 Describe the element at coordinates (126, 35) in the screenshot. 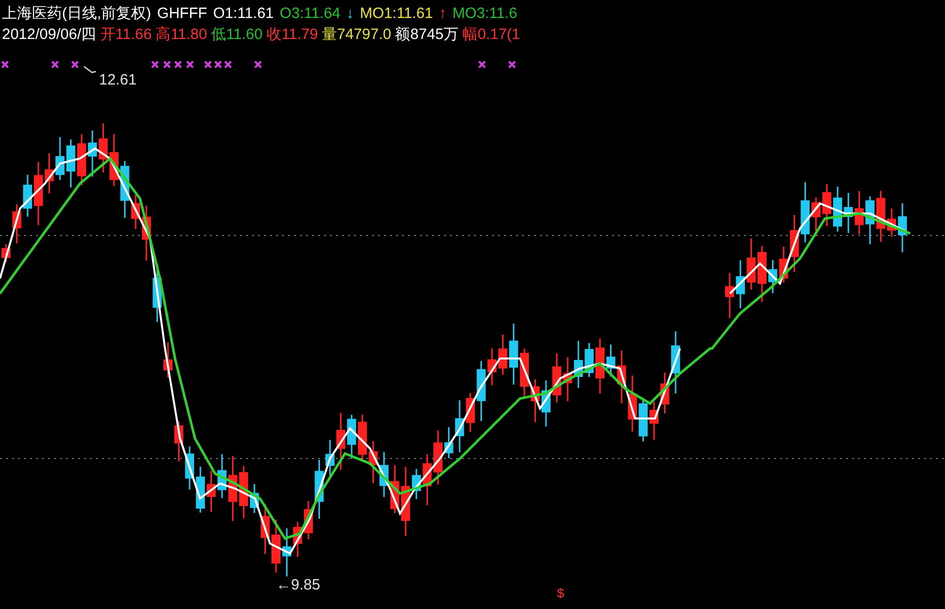

I see `header-text: 开11.66` at that location.